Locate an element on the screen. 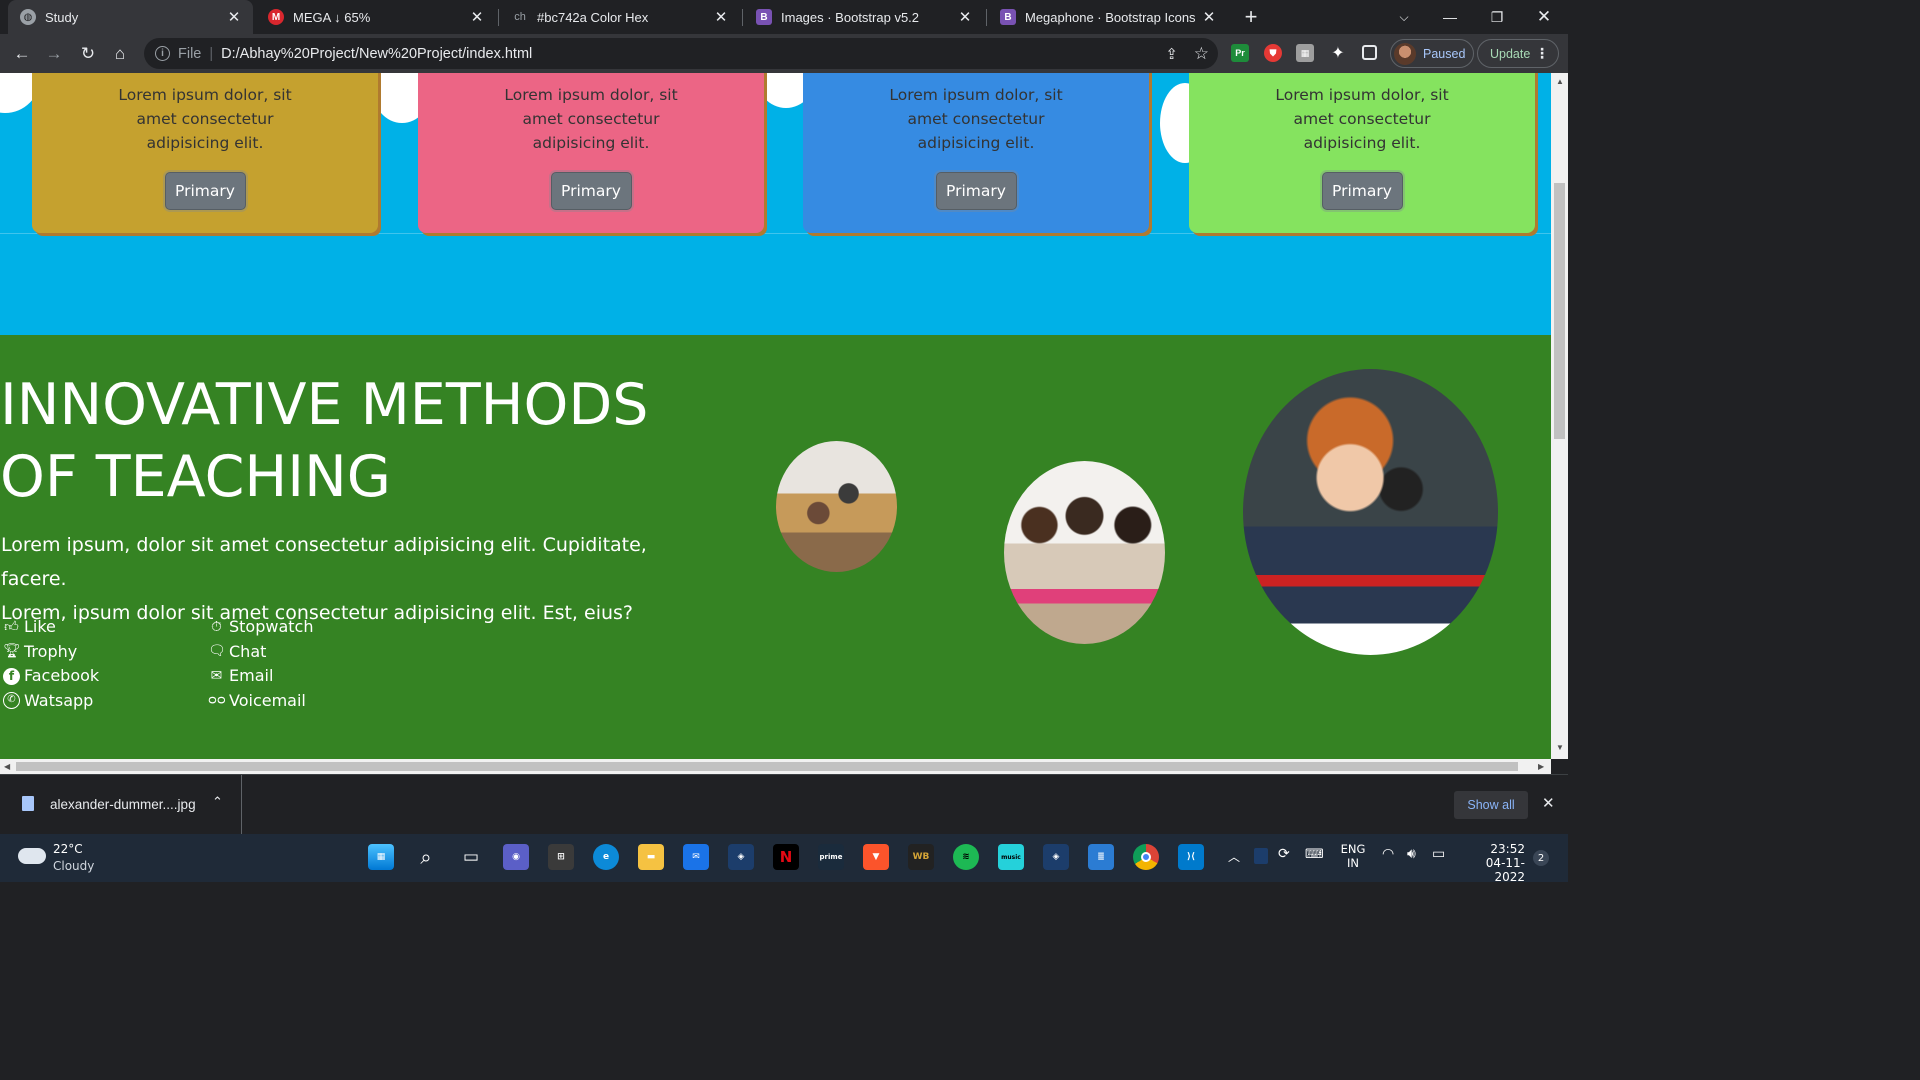  info-icon: i is located at coordinates (162, 53).